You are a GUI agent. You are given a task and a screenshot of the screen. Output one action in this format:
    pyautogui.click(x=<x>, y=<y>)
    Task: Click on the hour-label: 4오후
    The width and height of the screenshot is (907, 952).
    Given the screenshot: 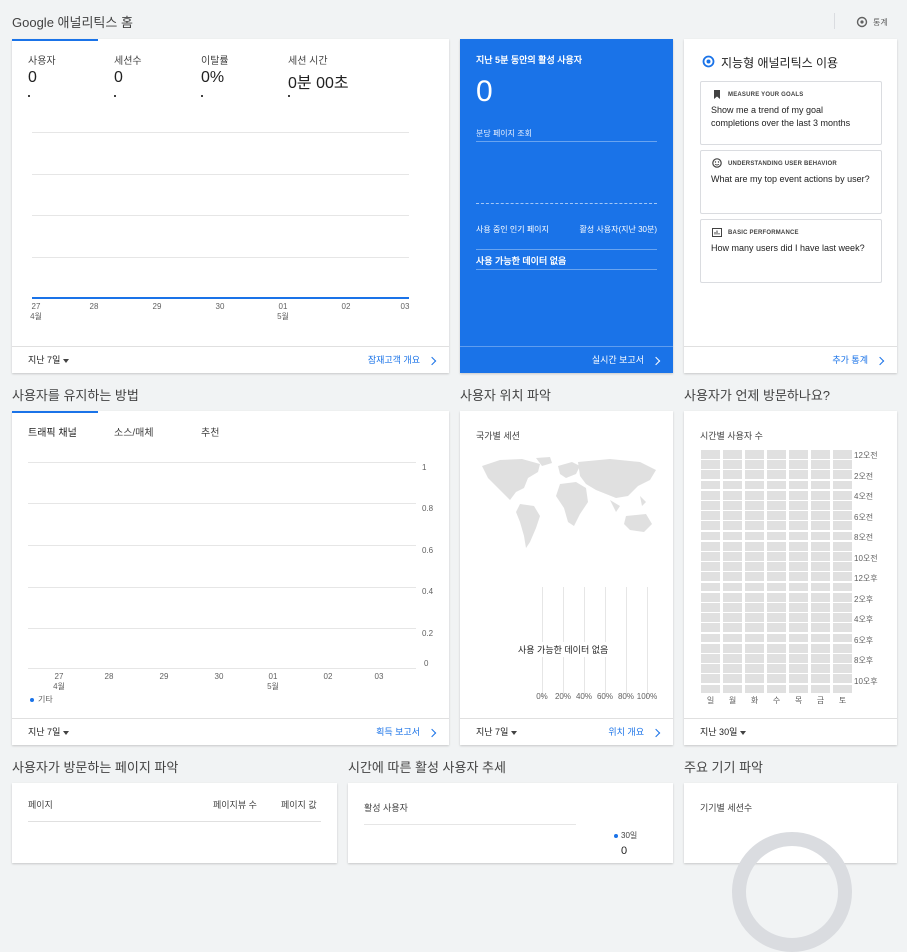 What is the action you would take?
    pyautogui.click(x=864, y=619)
    